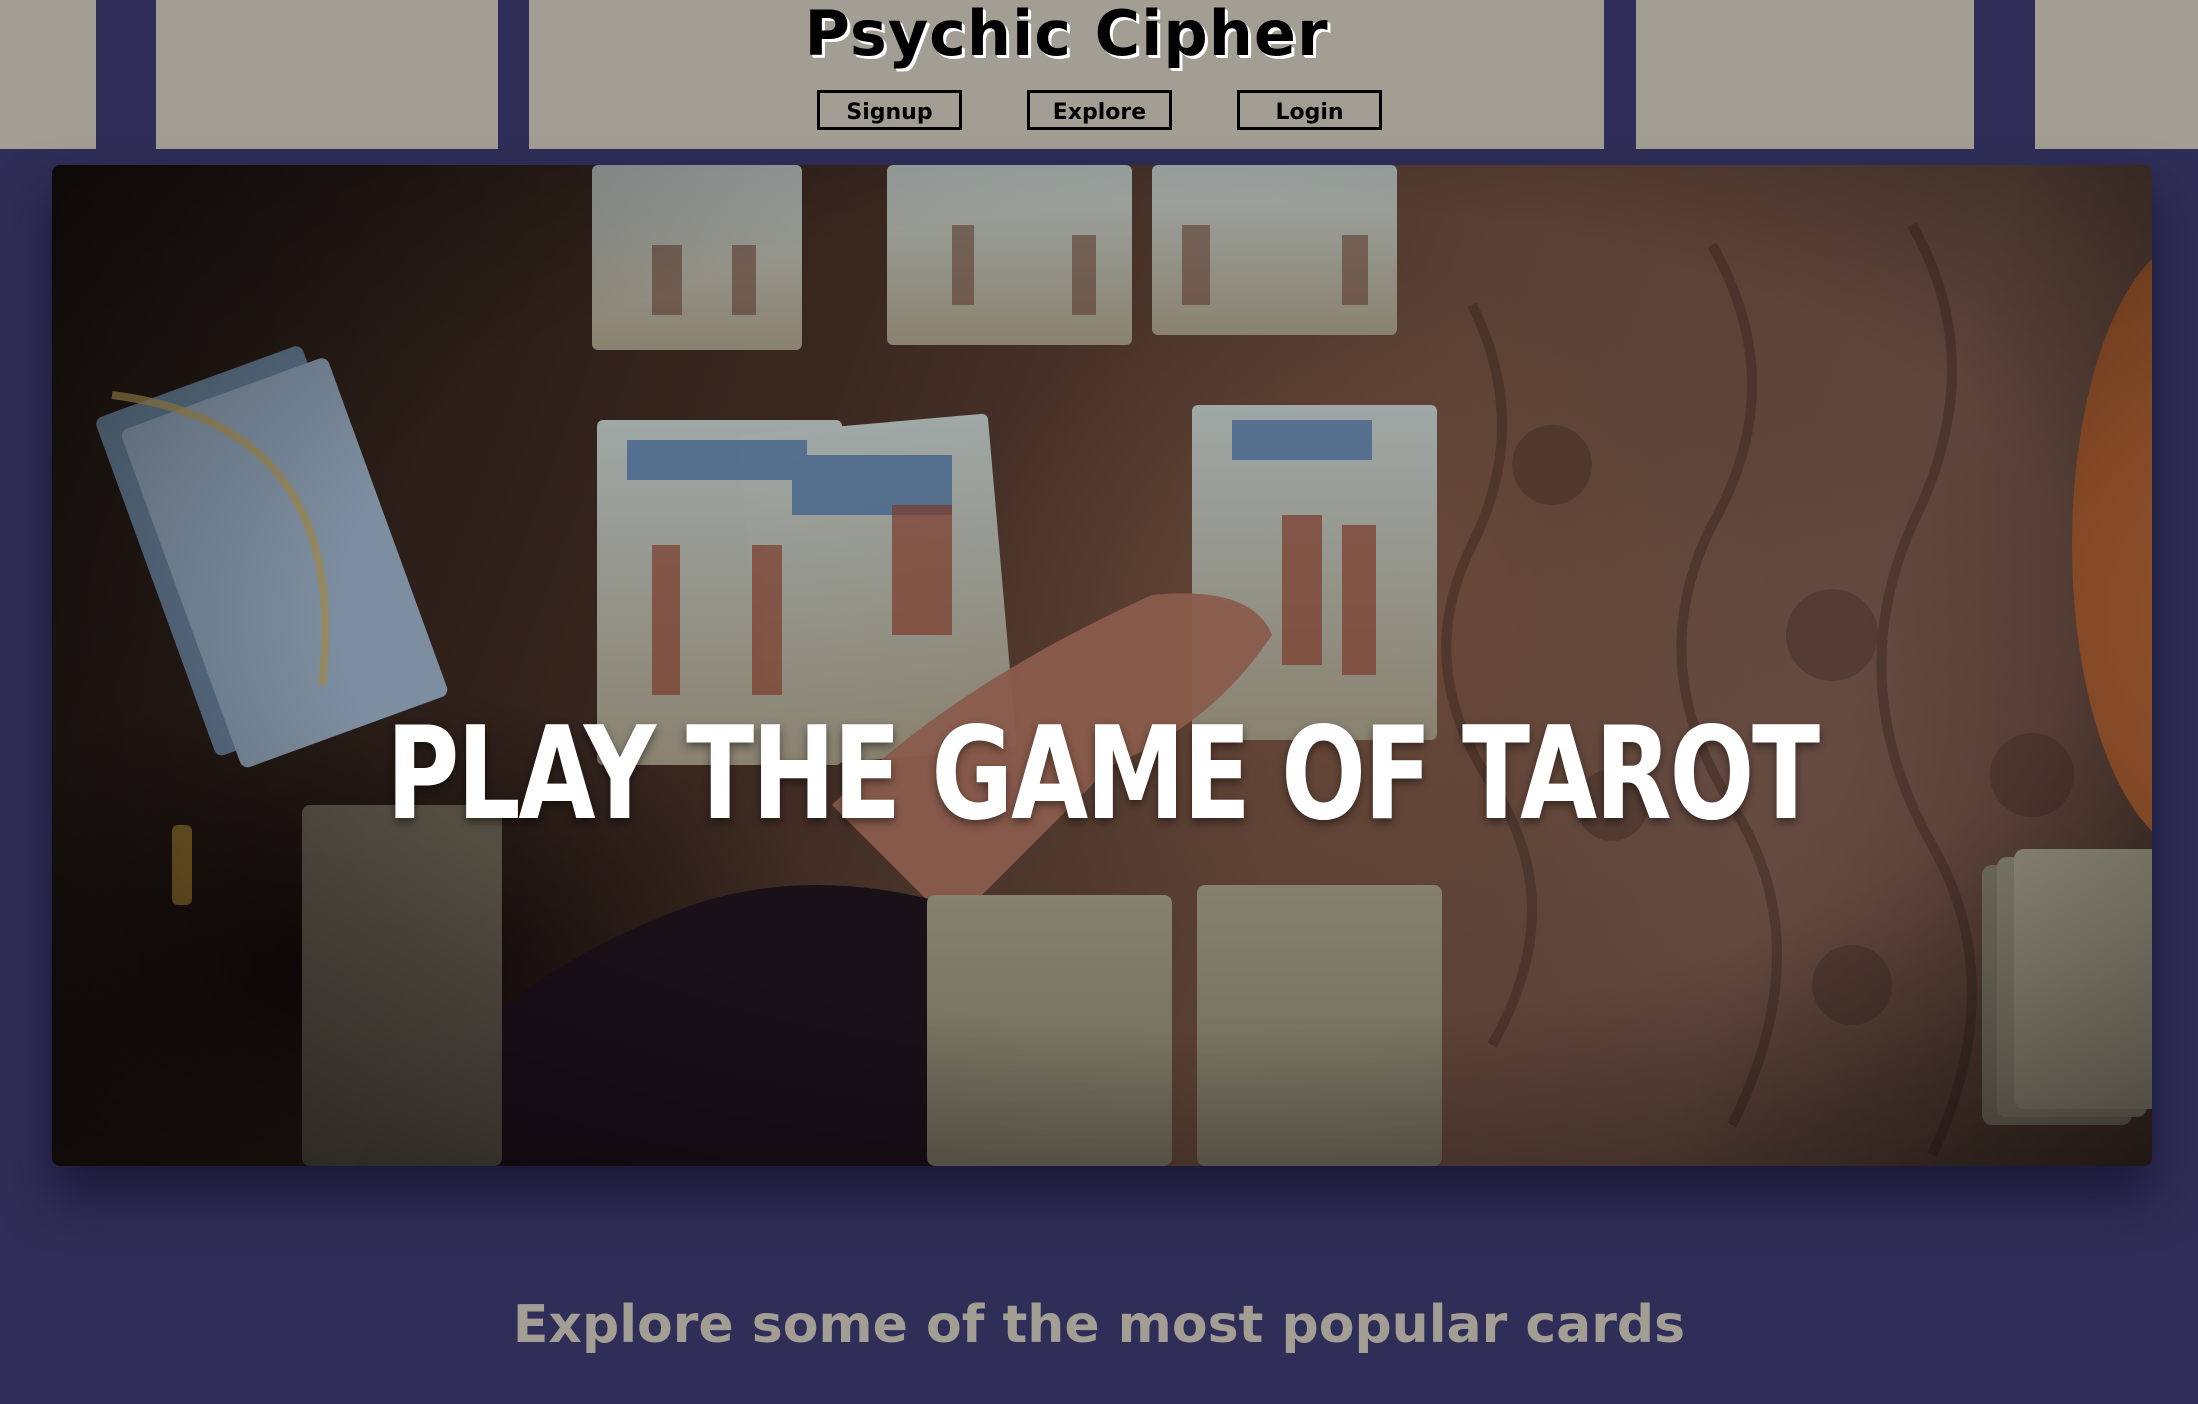  What do you see at coordinates (1309, 110) in the screenshot?
I see `login-button: Login` at bounding box center [1309, 110].